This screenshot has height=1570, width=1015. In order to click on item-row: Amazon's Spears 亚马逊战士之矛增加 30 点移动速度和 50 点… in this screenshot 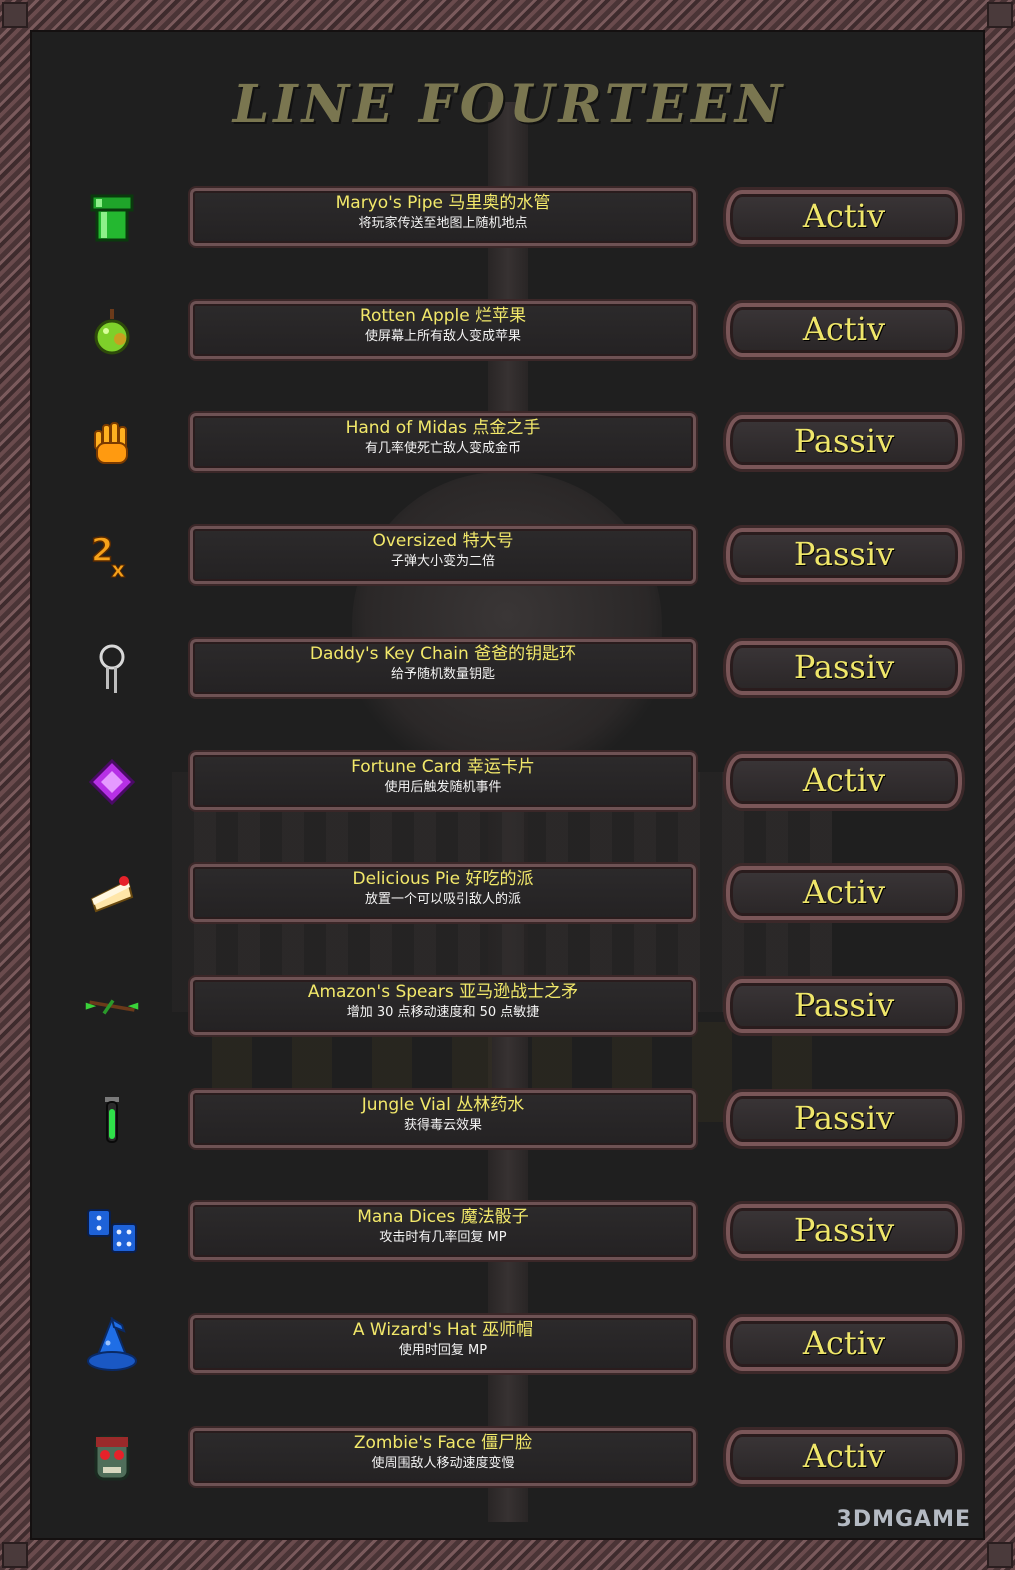, I will do `click(507, 1008)`.